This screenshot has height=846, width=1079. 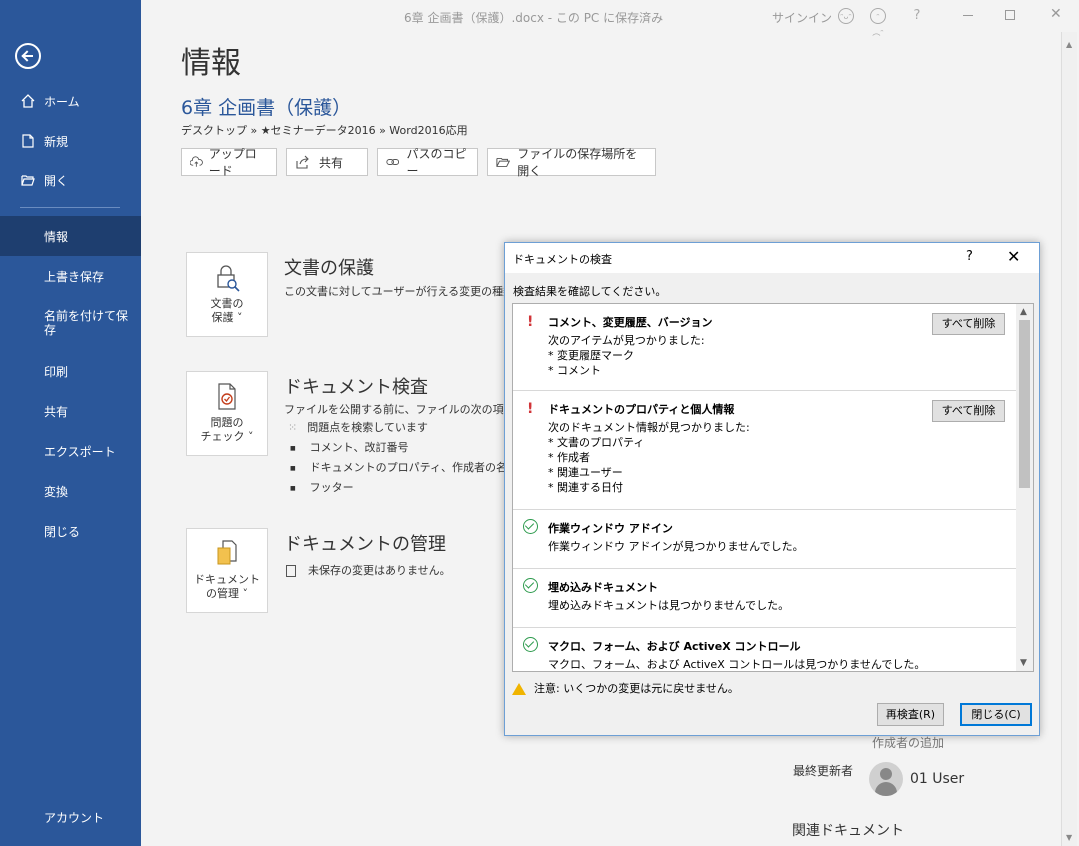 What do you see at coordinates (227, 422) in the screenshot?
I see `tile-label: 問題の` at bounding box center [227, 422].